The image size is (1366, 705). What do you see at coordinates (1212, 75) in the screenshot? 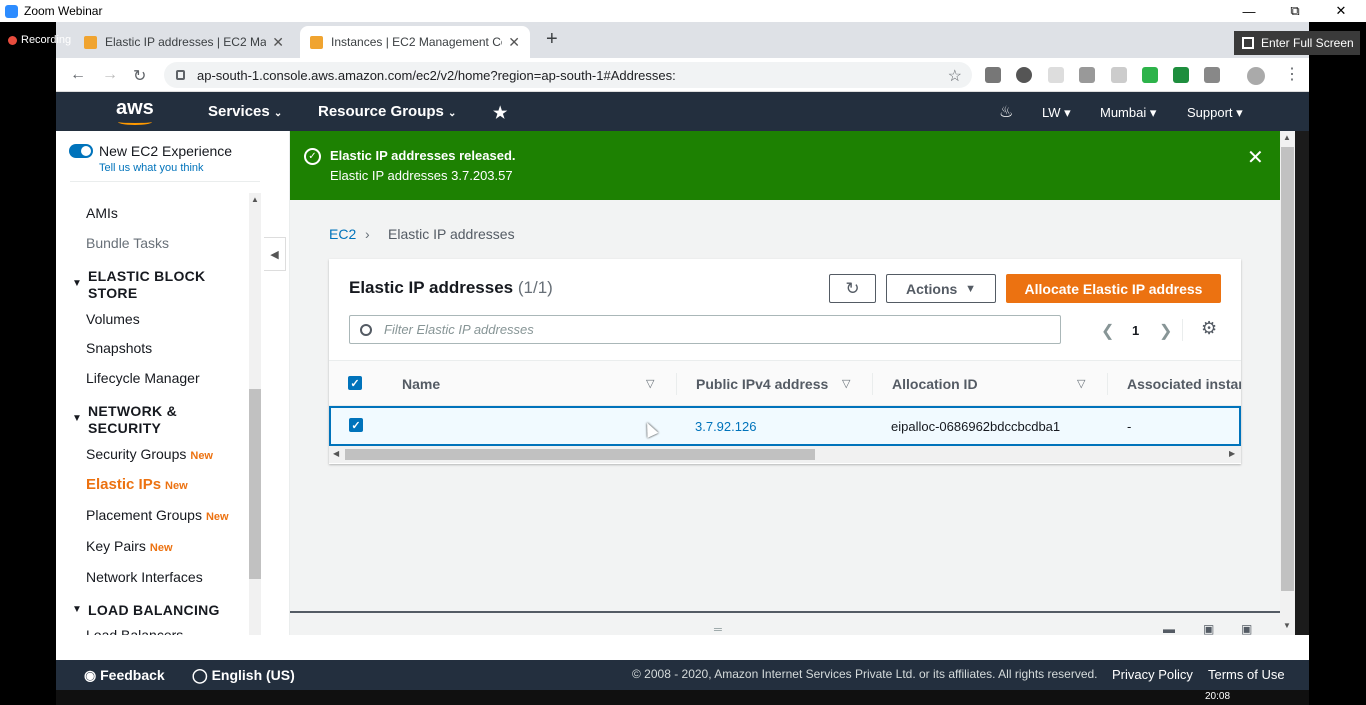
I see `extension-puzzle-icon` at bounding box center [1212, 75].